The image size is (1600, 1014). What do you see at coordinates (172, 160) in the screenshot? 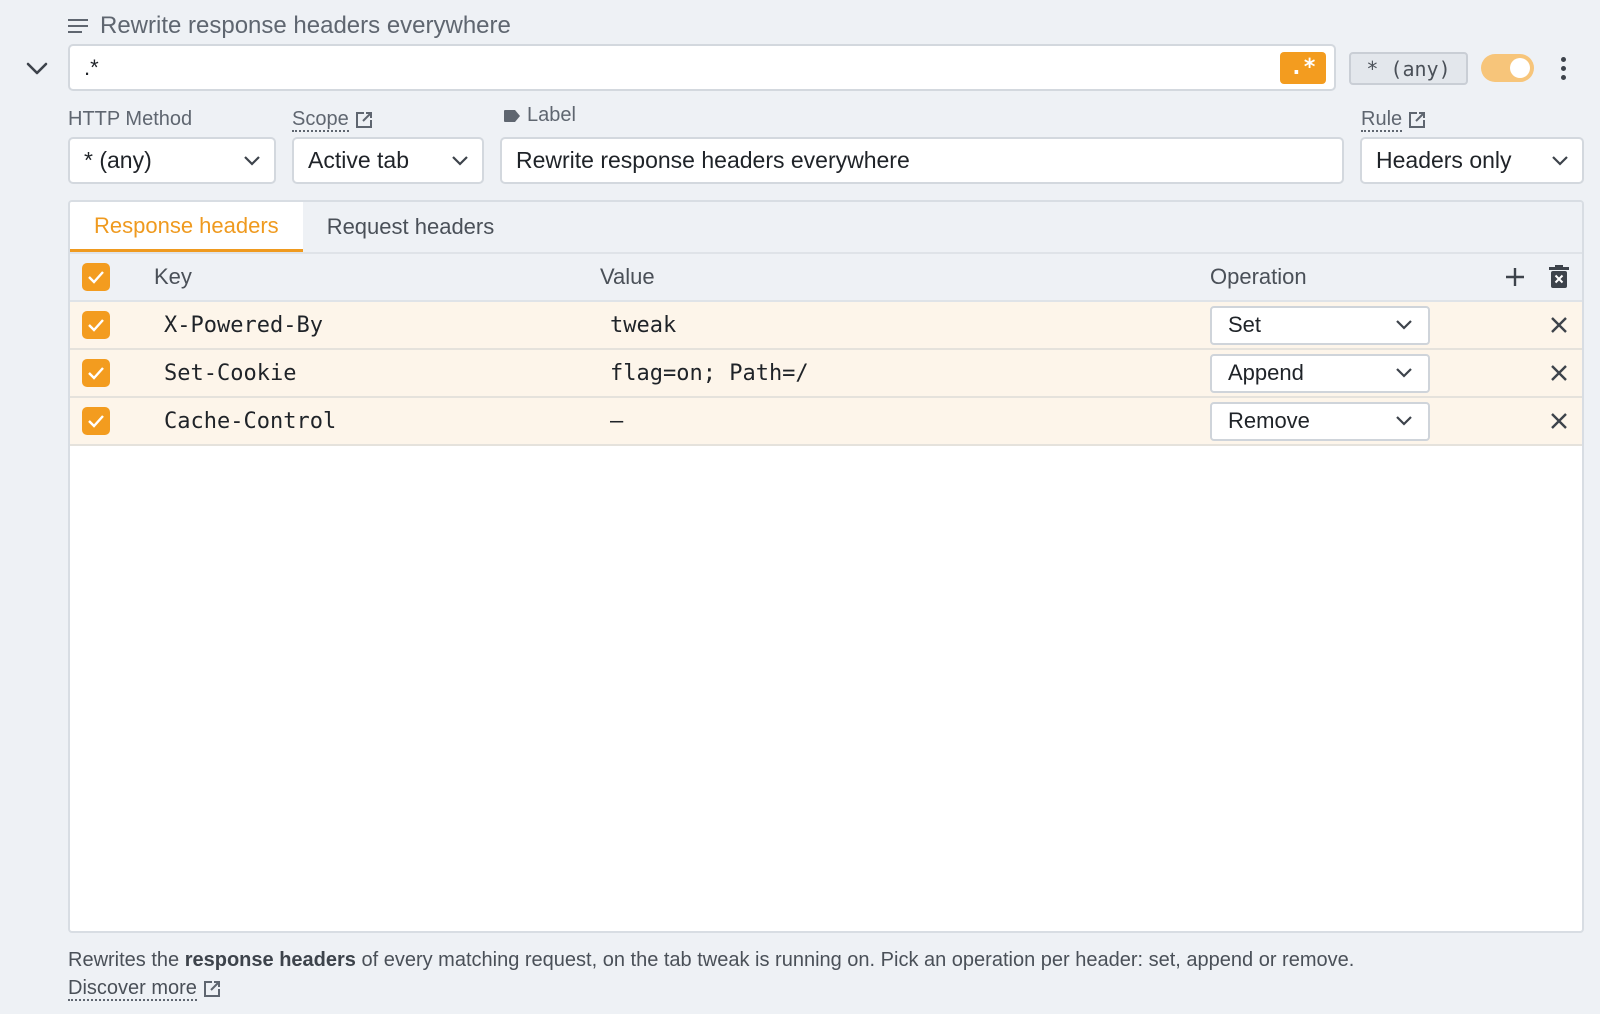
I see `http-method-select: * (any)` at bounding box center [172, 160].